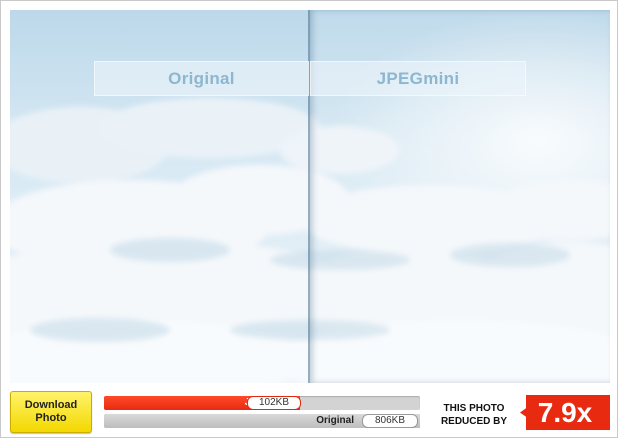 The height and width of the screenshot is (440, 620). I want to click on download-photo-button: Download Photo, so click(51, 412).